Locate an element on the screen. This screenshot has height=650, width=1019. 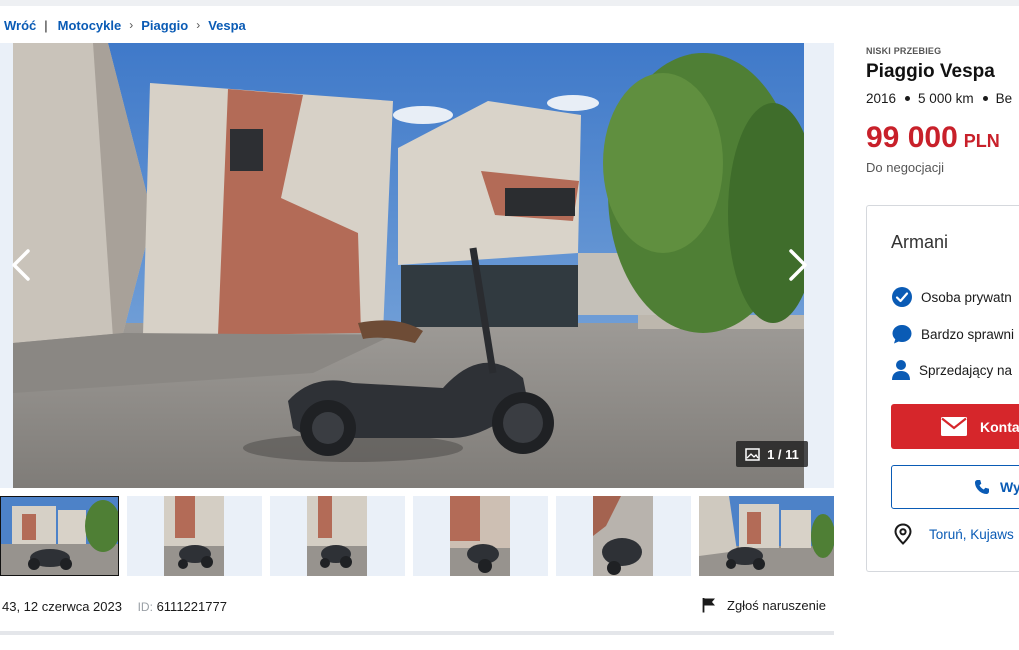
listing-title: Piaggio Vespa is located at coordinates (930, 71).